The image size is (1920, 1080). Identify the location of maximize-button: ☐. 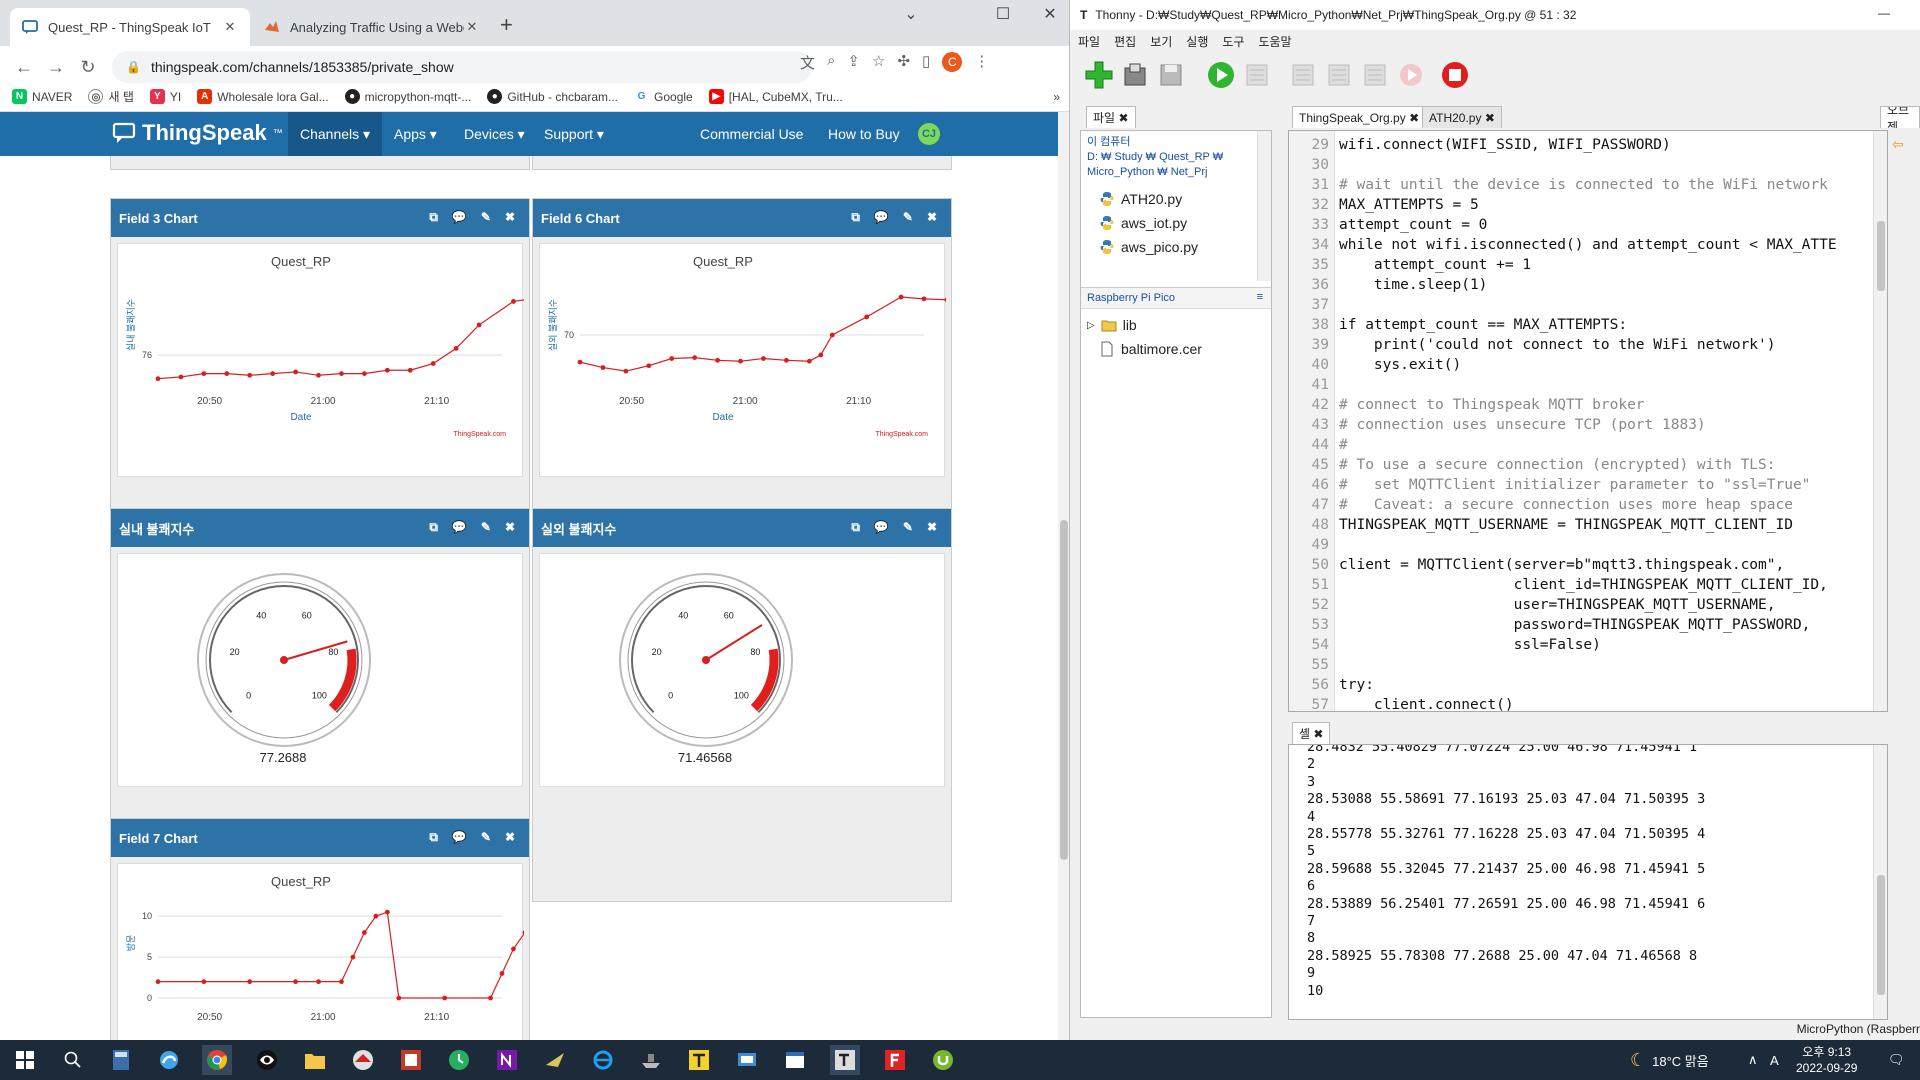
(1003, 14).